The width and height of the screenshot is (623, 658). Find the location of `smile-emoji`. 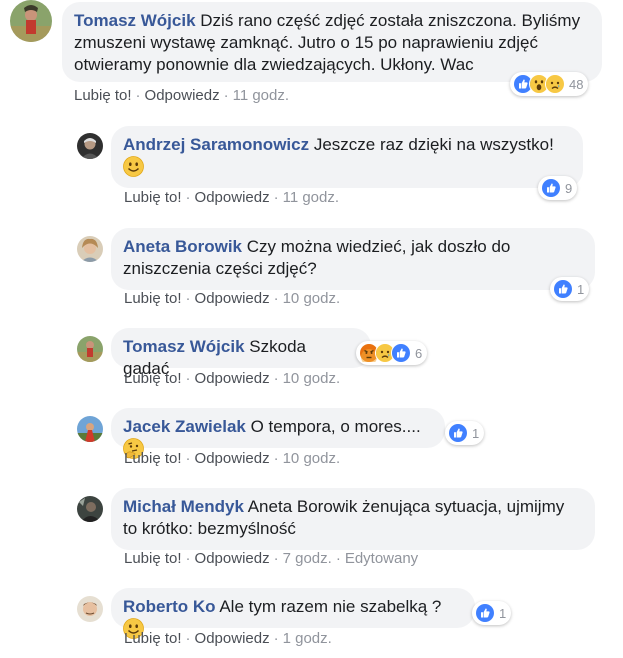

smile-emoji is located at coordinates (133, 166).